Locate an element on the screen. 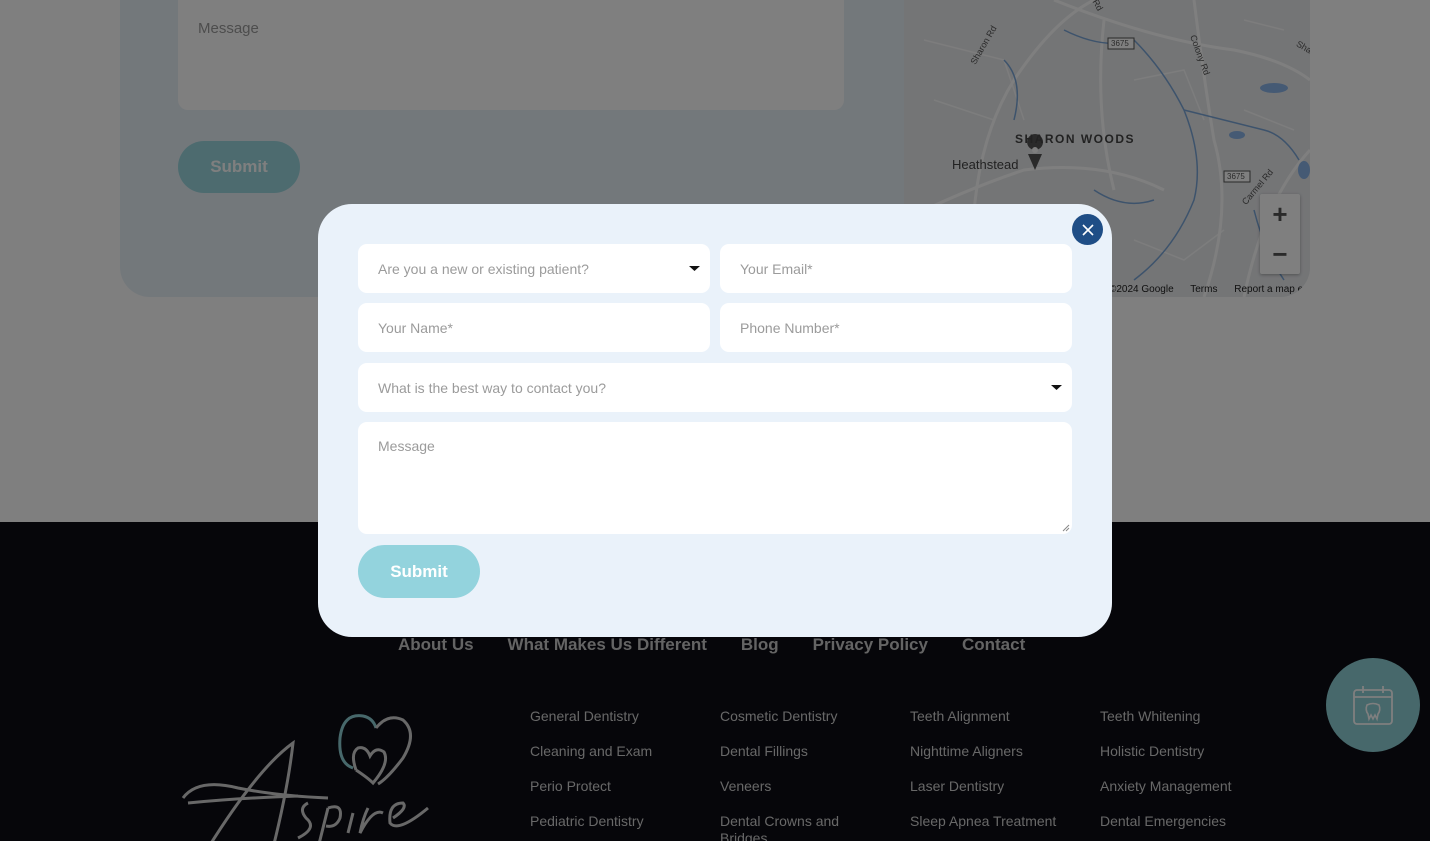 The width and height of the screenshot is (1430, 841). close-modal-button is located at coordinates (1087, 229).